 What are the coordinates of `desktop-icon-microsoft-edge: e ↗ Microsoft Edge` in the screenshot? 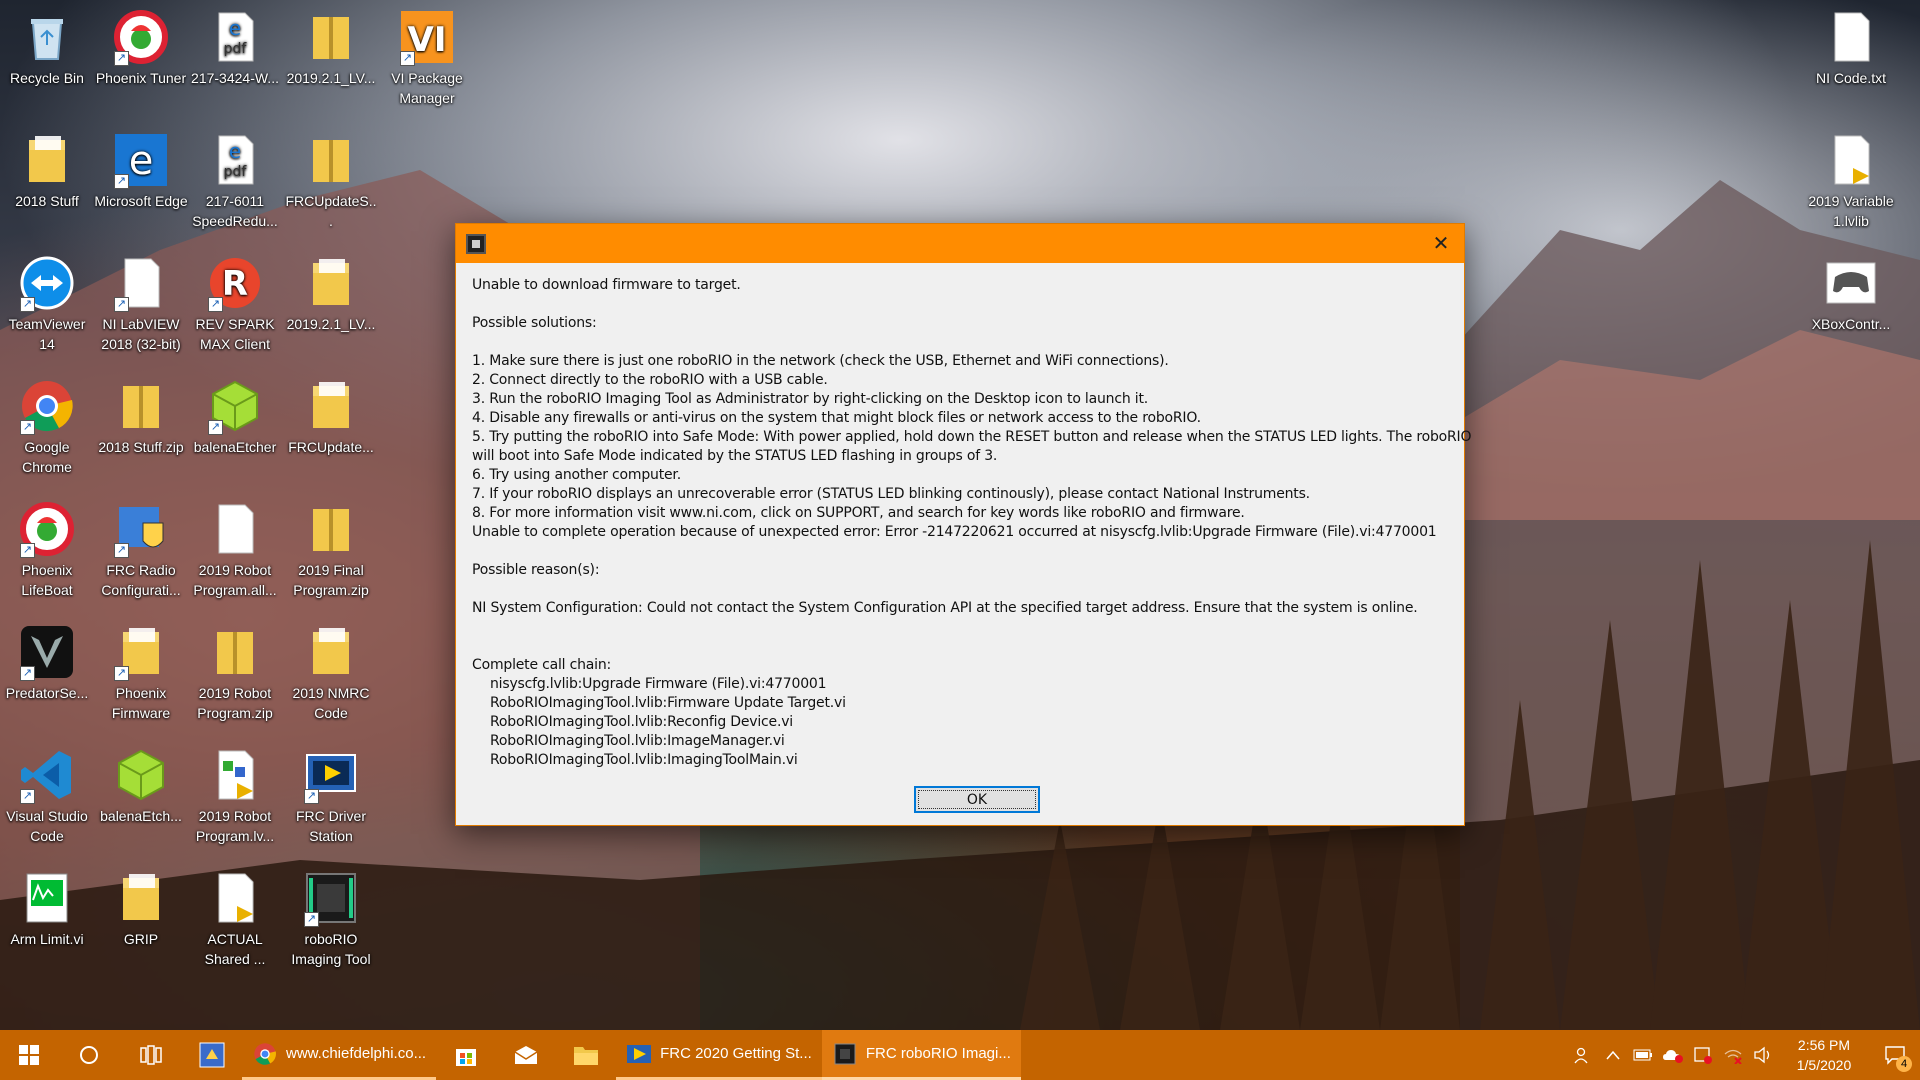 It's located at (141, 171).